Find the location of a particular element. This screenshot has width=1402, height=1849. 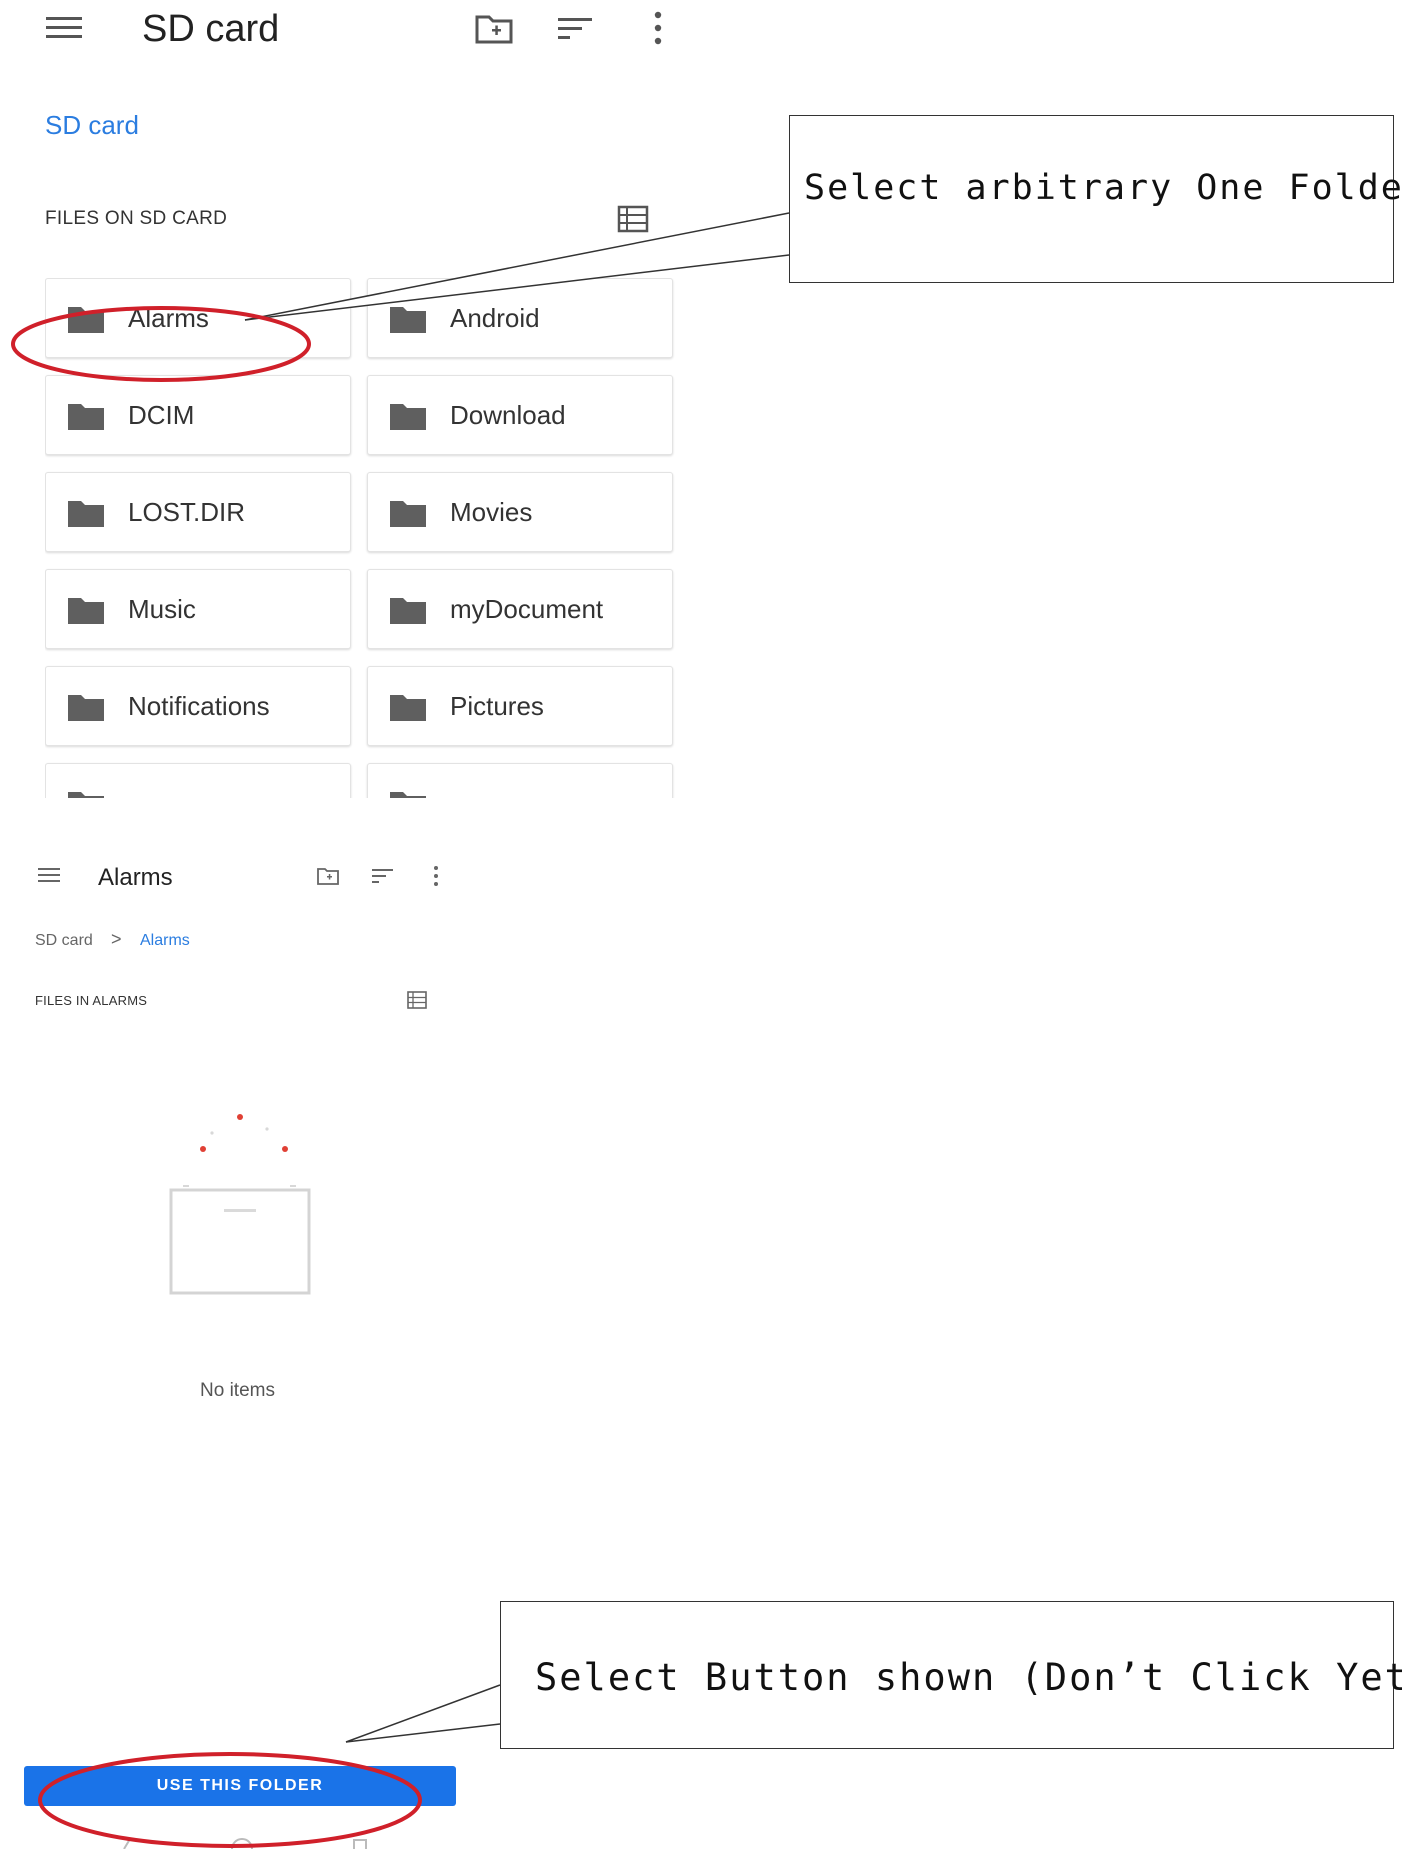

folder-name: Download is located at coordinates (508, 415).